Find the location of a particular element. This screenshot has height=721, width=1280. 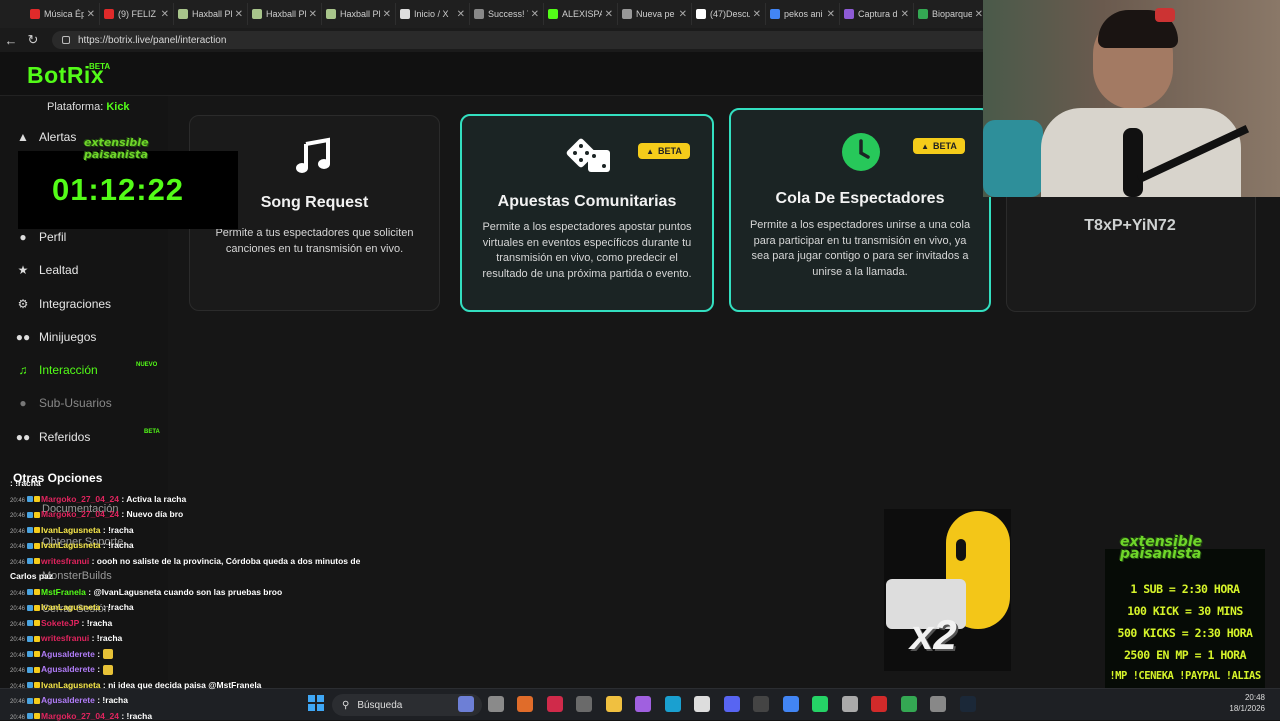

sidebar-item-referidos: ●● Referidos is located at coordinates (53, 437).